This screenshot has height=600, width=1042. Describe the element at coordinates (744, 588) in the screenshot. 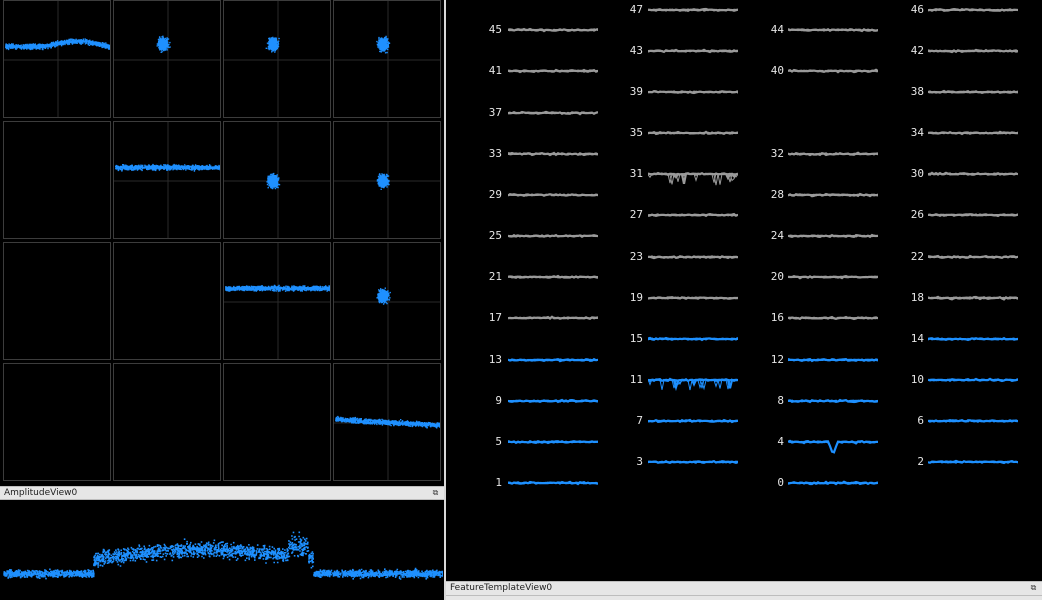

I see `feature-template-view-titlebar: FeatureTemplateView0 ⧉` at that location.